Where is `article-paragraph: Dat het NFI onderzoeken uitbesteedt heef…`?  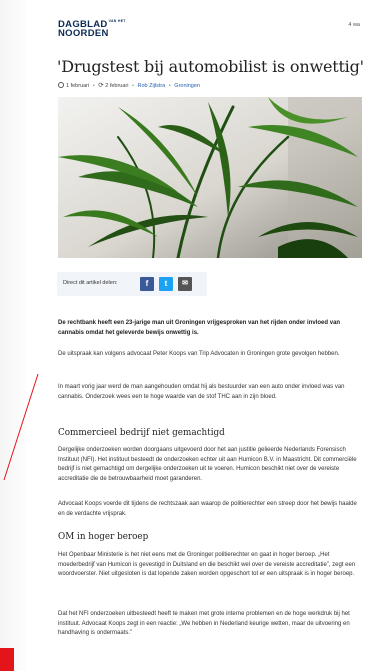 article-paragraph: Dat het NFI onderzoeken uitbesteedt heef… is located at coordinates (204, 624).